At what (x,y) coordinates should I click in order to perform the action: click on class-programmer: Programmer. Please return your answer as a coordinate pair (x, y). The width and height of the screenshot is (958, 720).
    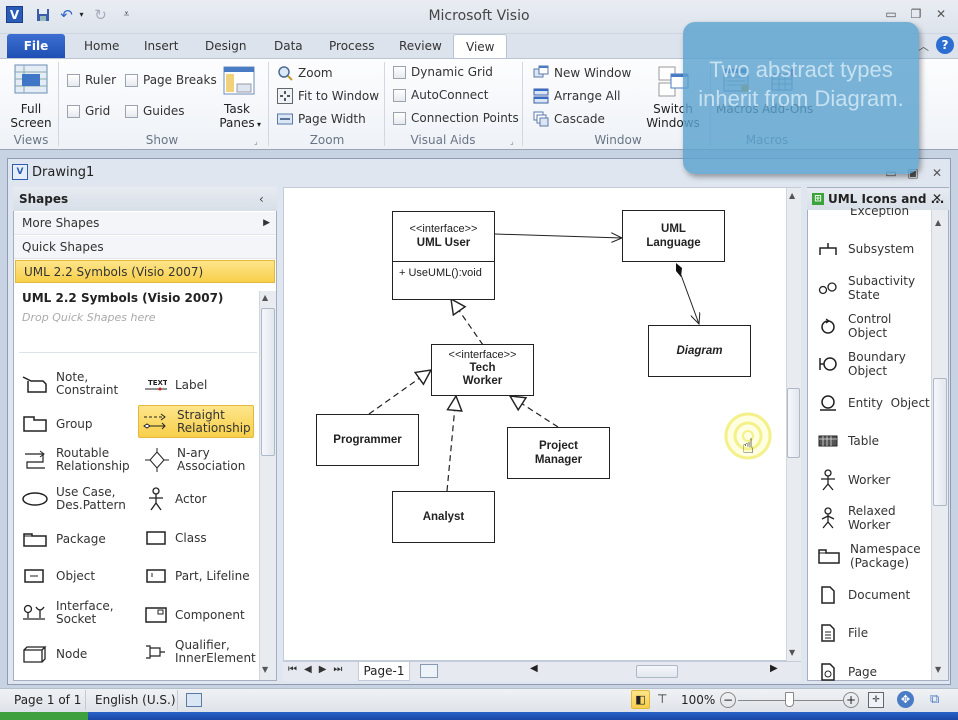
    Looking at the image, I should click on (367, 440).